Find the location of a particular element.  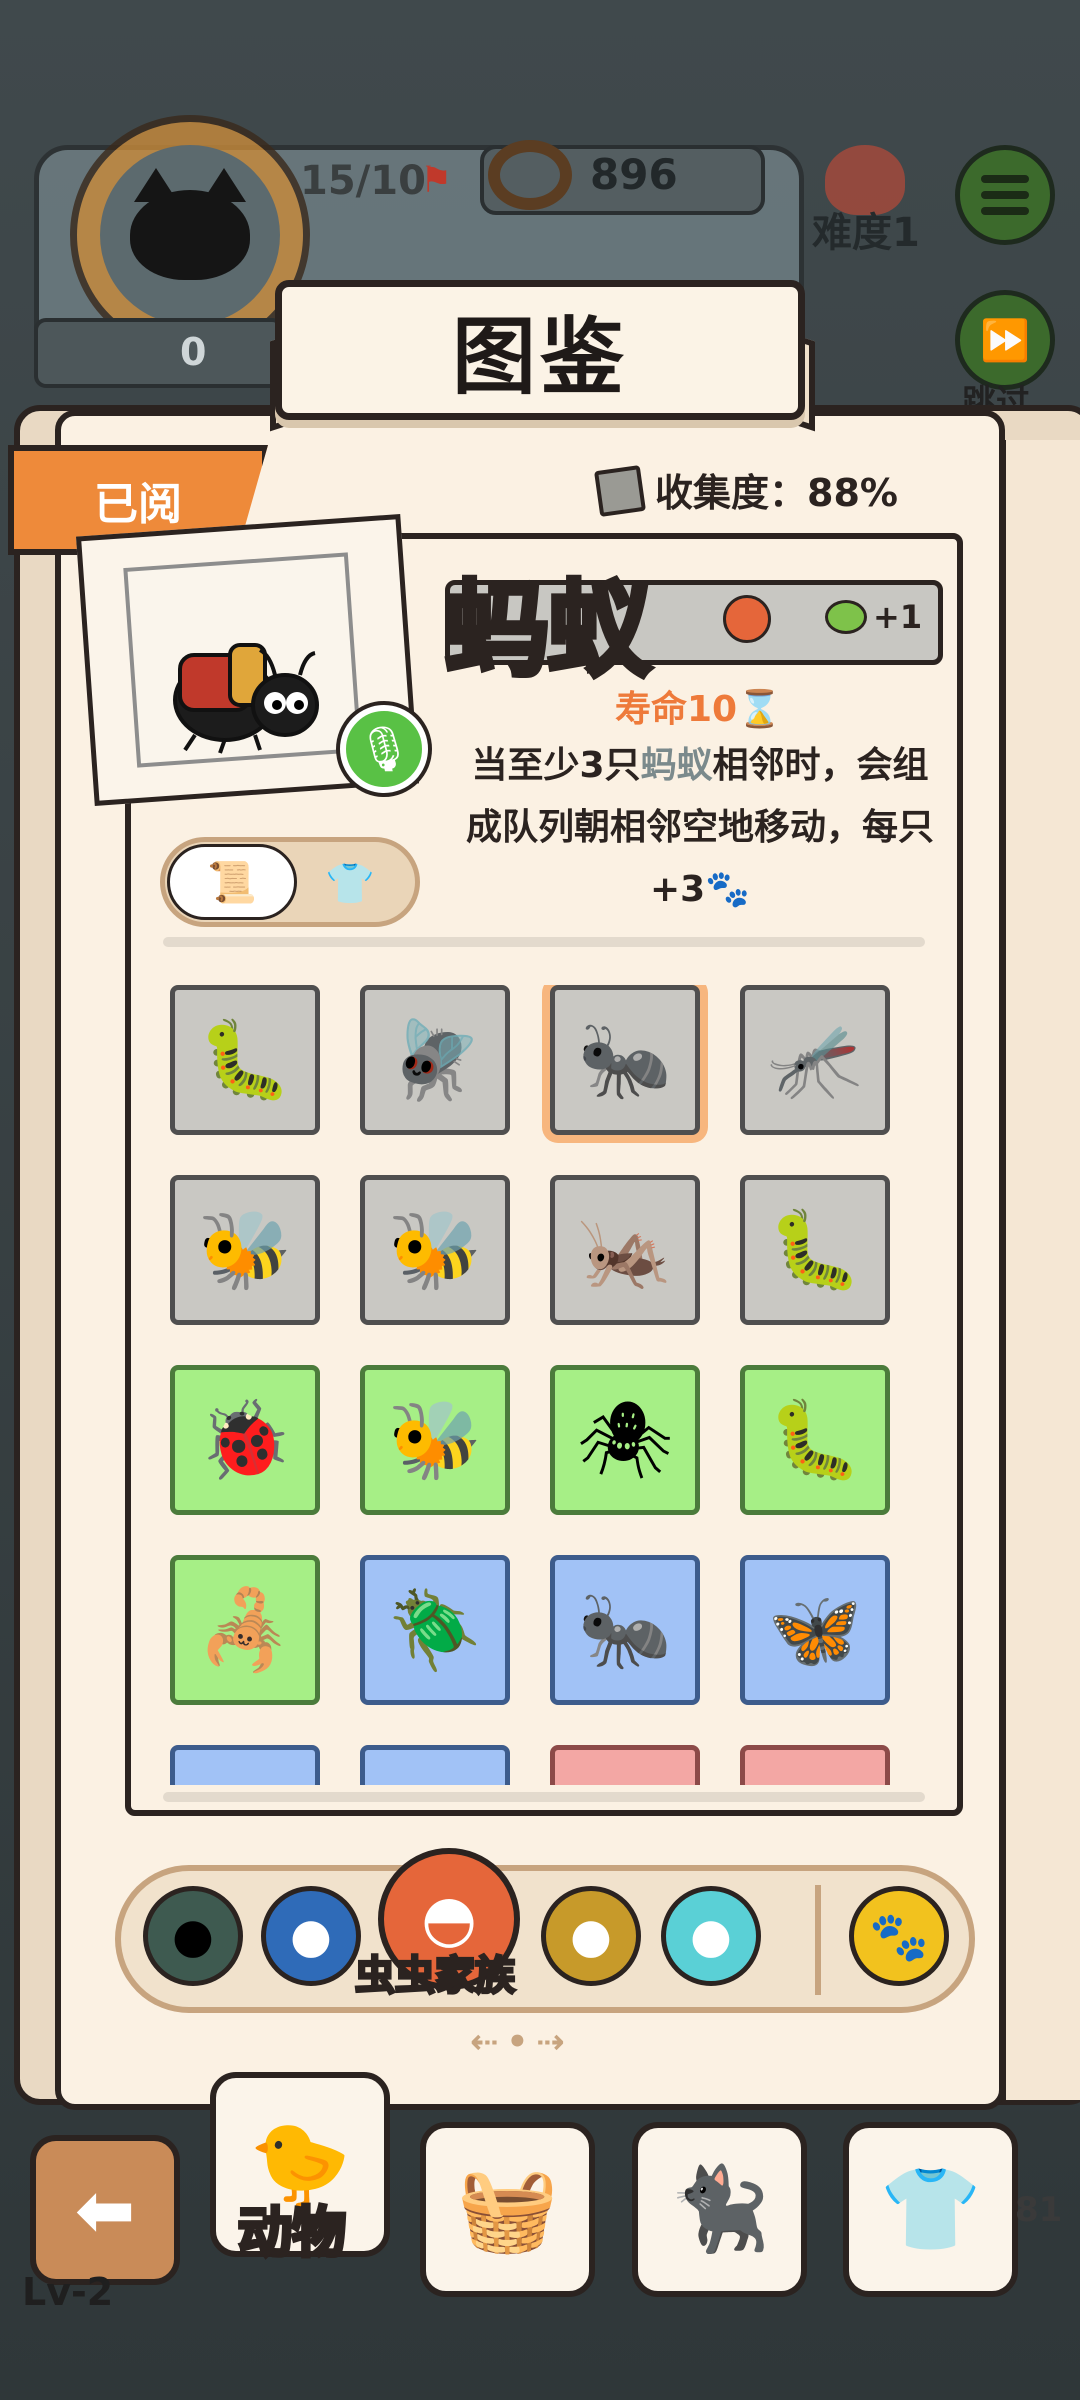

black-larva-icon: 🐛 is located at coordinates (815, 1439).